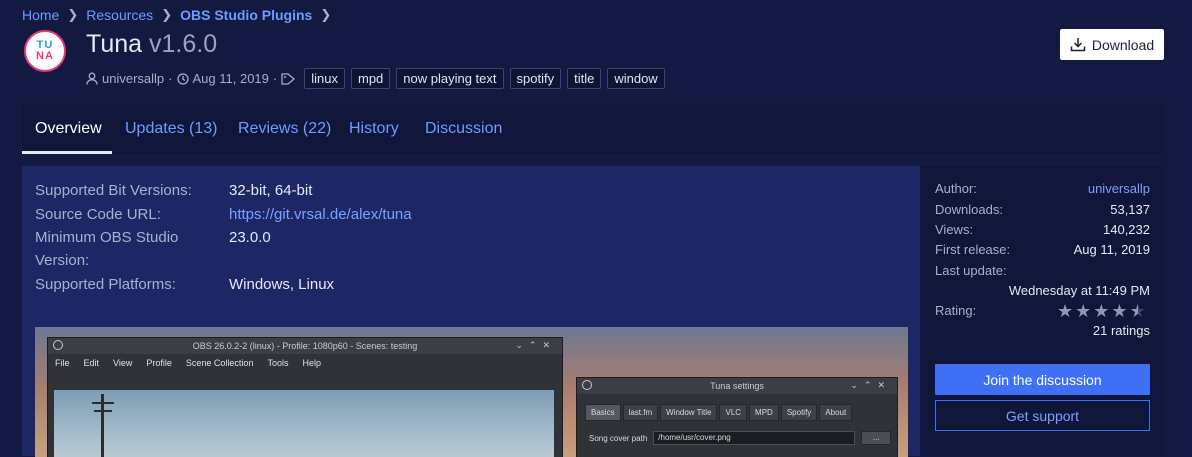 Image resolution: width=1192 pixels, height=457 pixels. What do you see at coordinates (1078, 44) in the screenshot?
I see `download-icon` at bounding box center [1078, 44].